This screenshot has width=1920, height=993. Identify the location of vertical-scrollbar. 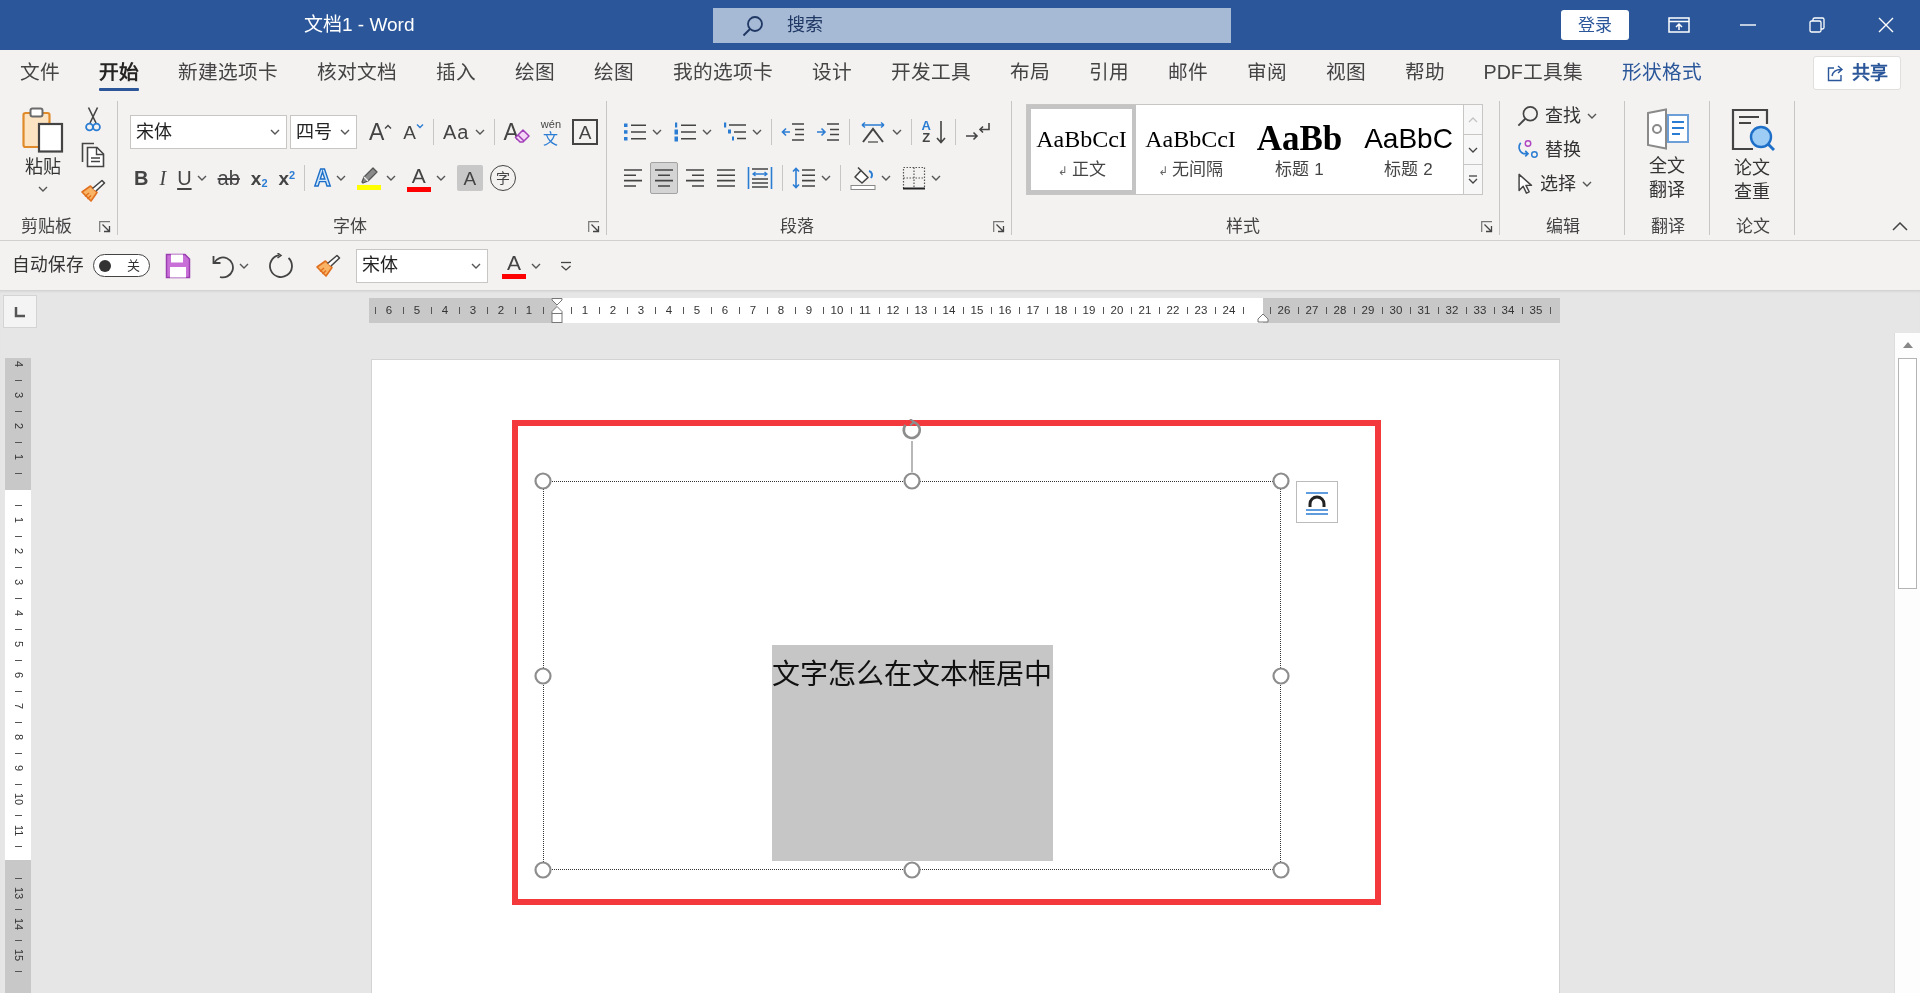
(1907, 663).